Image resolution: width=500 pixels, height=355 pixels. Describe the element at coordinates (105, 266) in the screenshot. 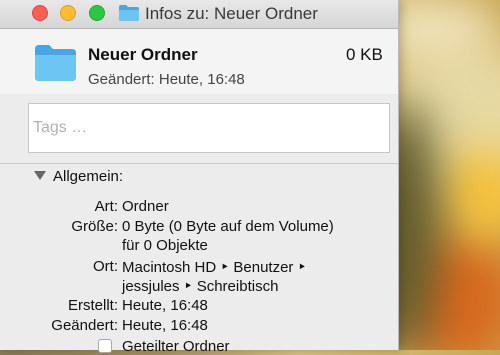

I see `where-label: Ort:` at that location.